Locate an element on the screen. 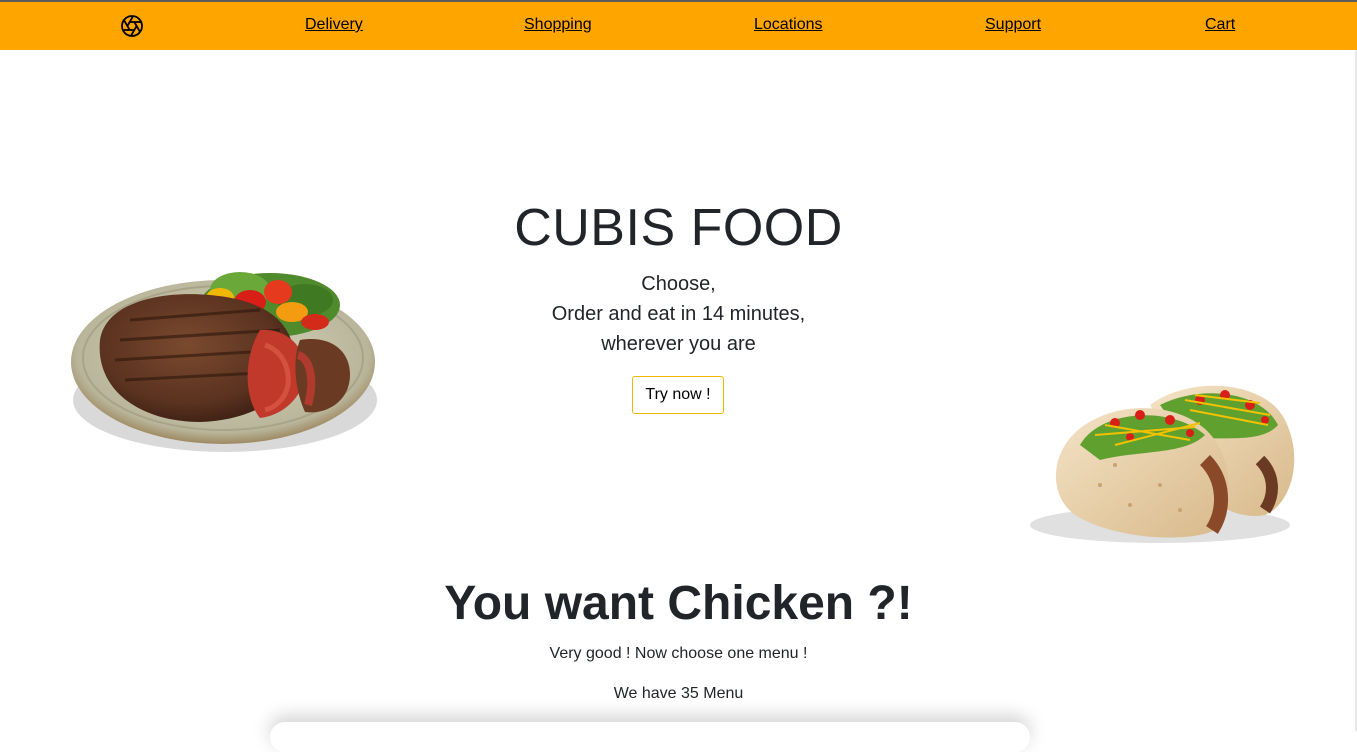 The width and height of the screenshot is (1357, 752). nav-link-support: Support is located at coordinates (1013, 25).